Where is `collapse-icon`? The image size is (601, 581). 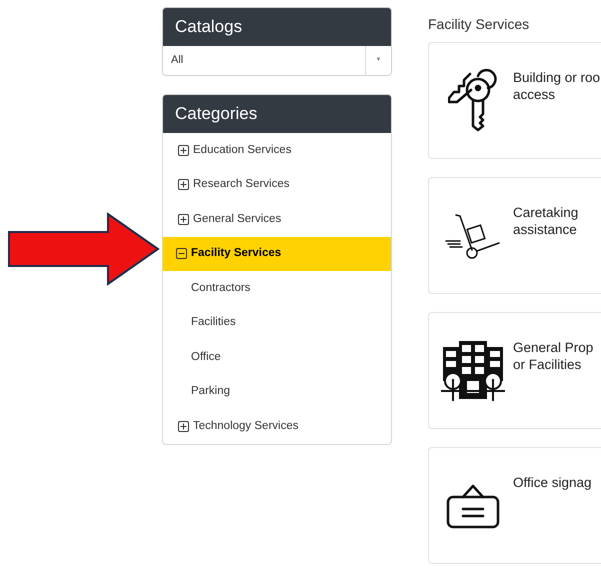
collapse-icon is located at coordinates (181, 254).